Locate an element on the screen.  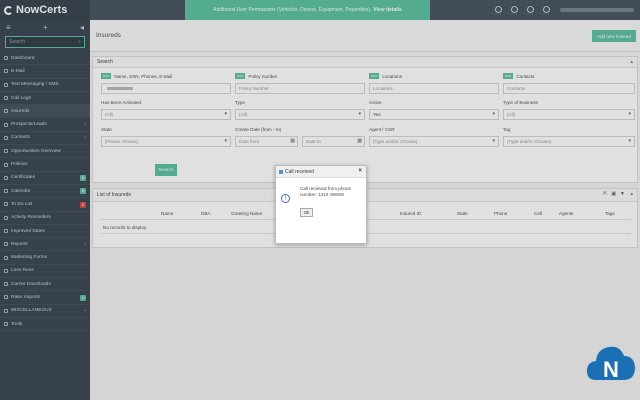
blurred-number is located at coordinates (337, 194).